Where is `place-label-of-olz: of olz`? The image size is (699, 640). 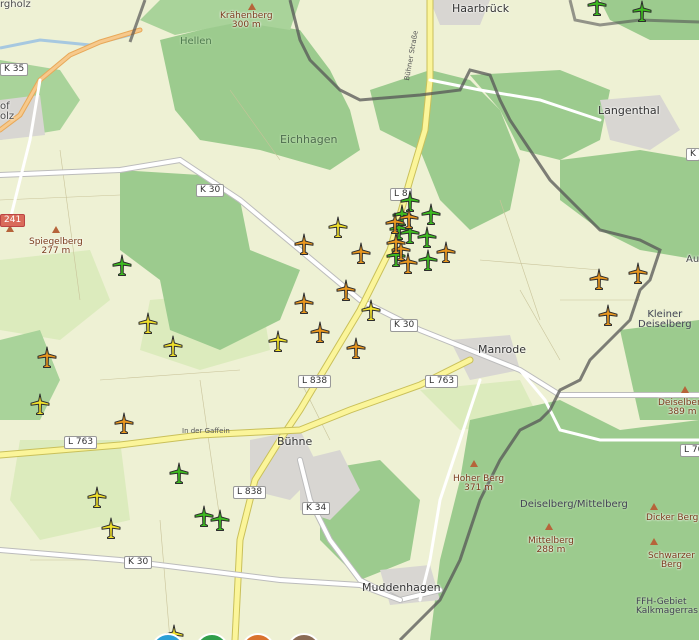
place-label-of-olz: of olz is located at coordinates (7, 111).